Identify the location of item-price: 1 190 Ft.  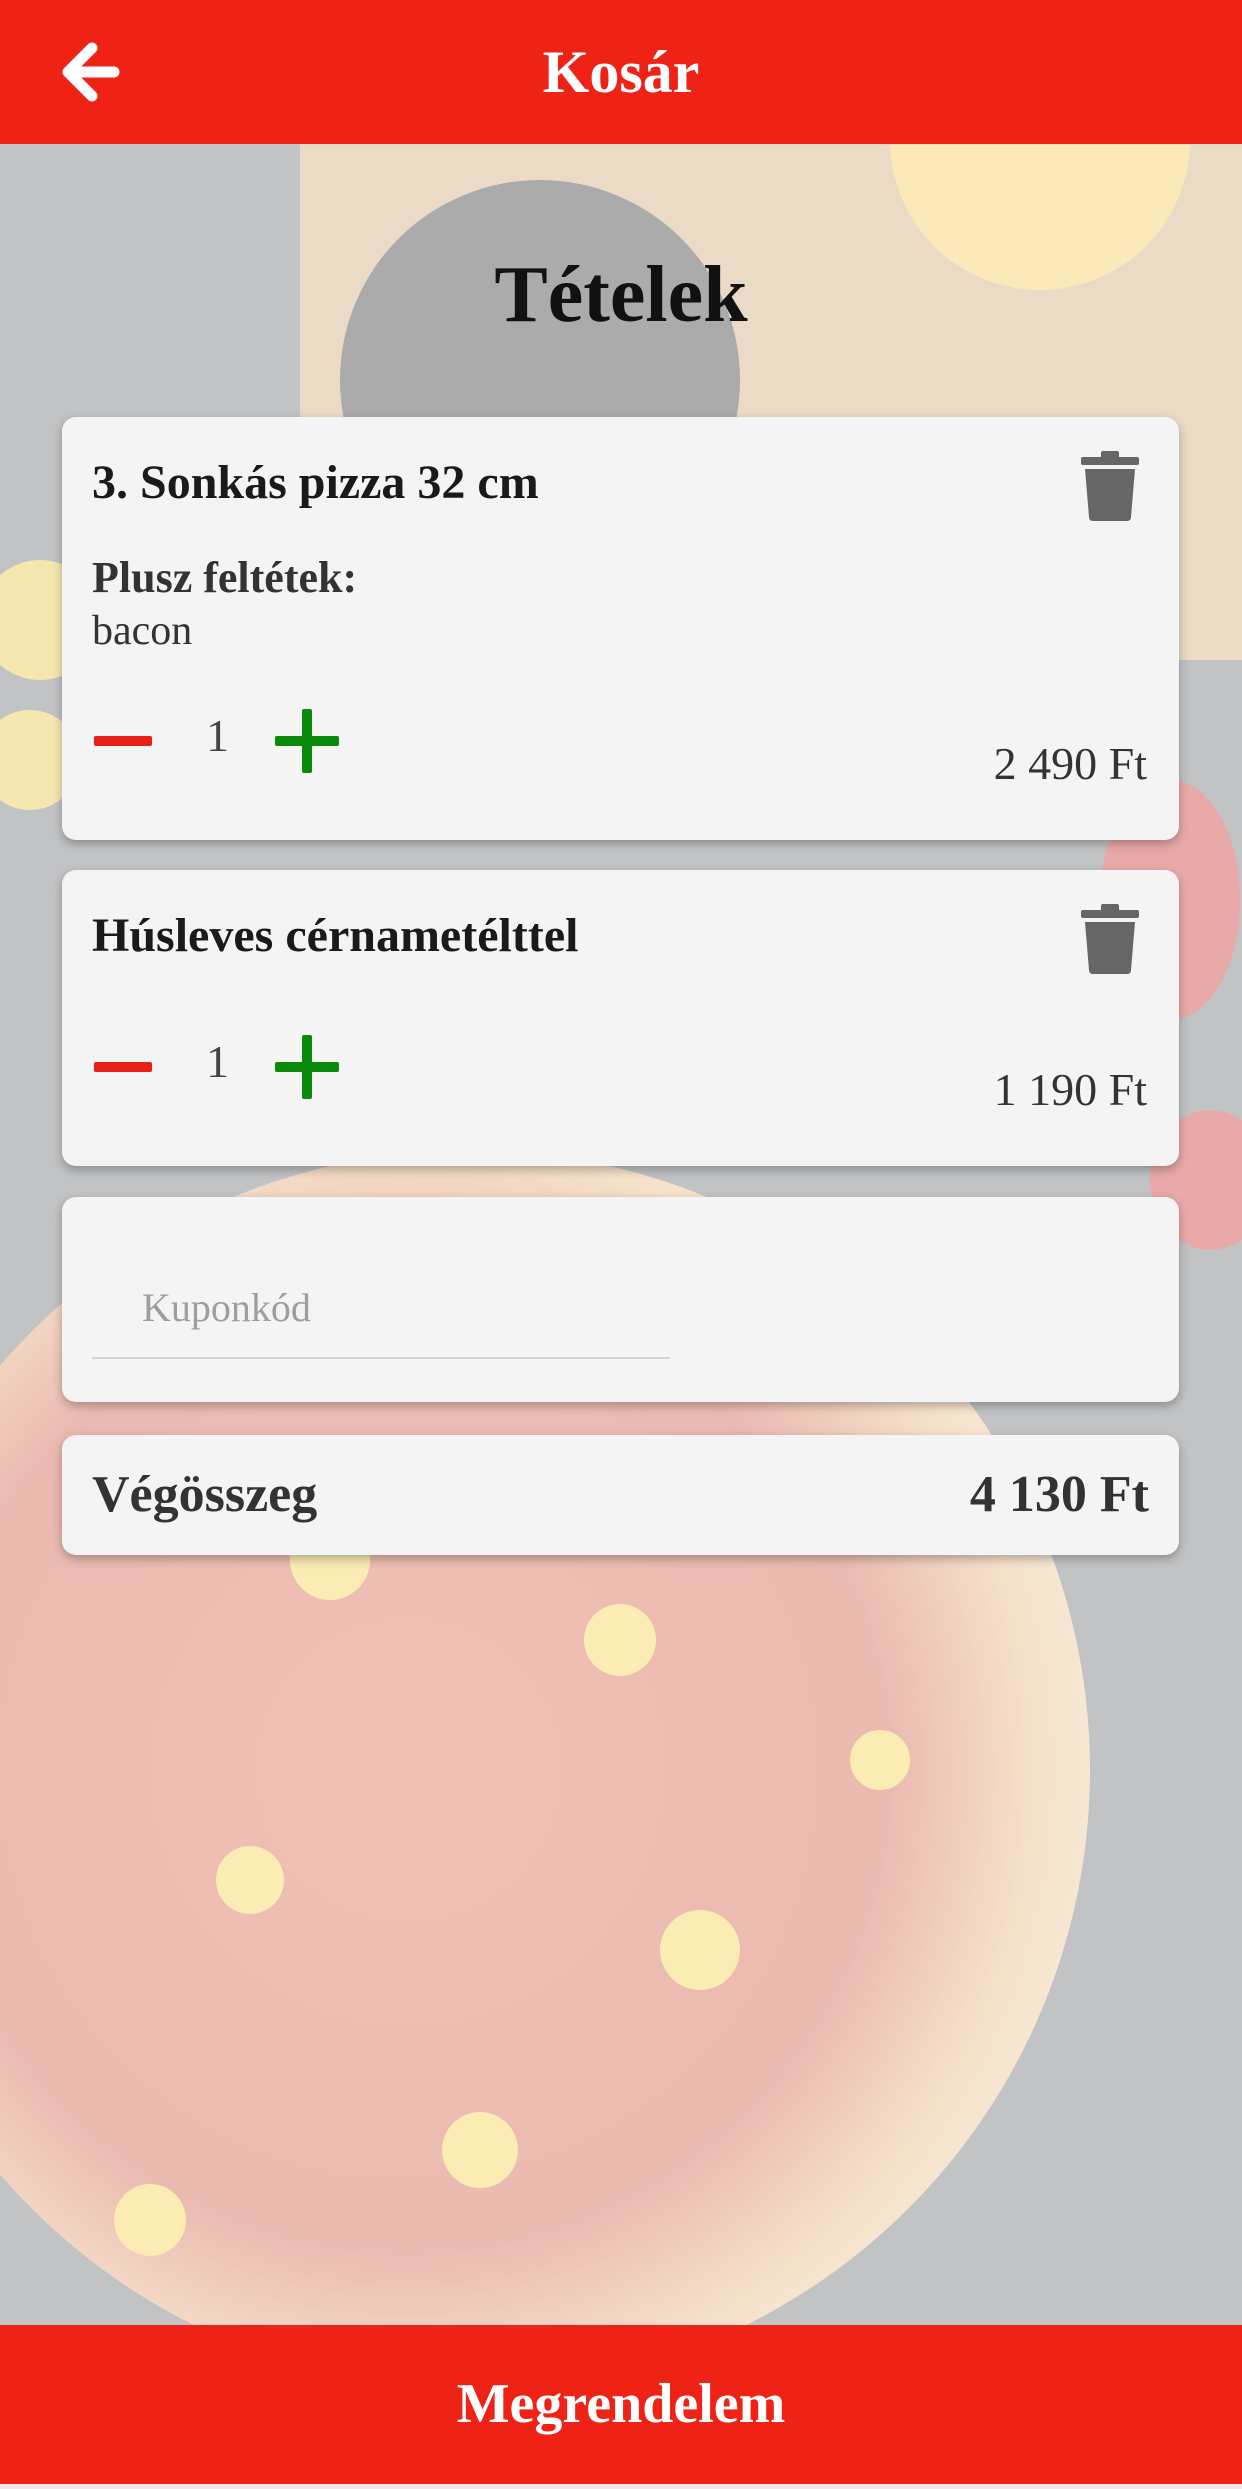
(1070, 1089).